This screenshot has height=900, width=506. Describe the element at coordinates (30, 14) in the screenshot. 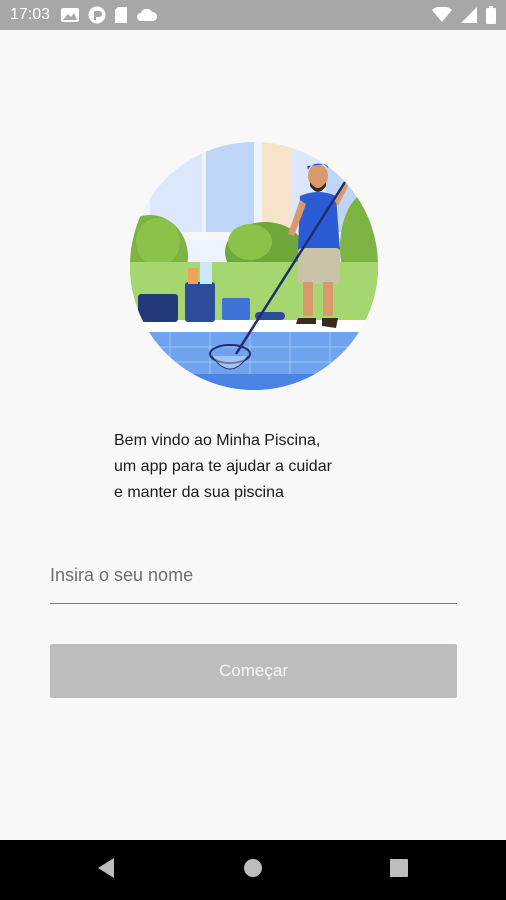

I see `status-time: 17:03` at that location.